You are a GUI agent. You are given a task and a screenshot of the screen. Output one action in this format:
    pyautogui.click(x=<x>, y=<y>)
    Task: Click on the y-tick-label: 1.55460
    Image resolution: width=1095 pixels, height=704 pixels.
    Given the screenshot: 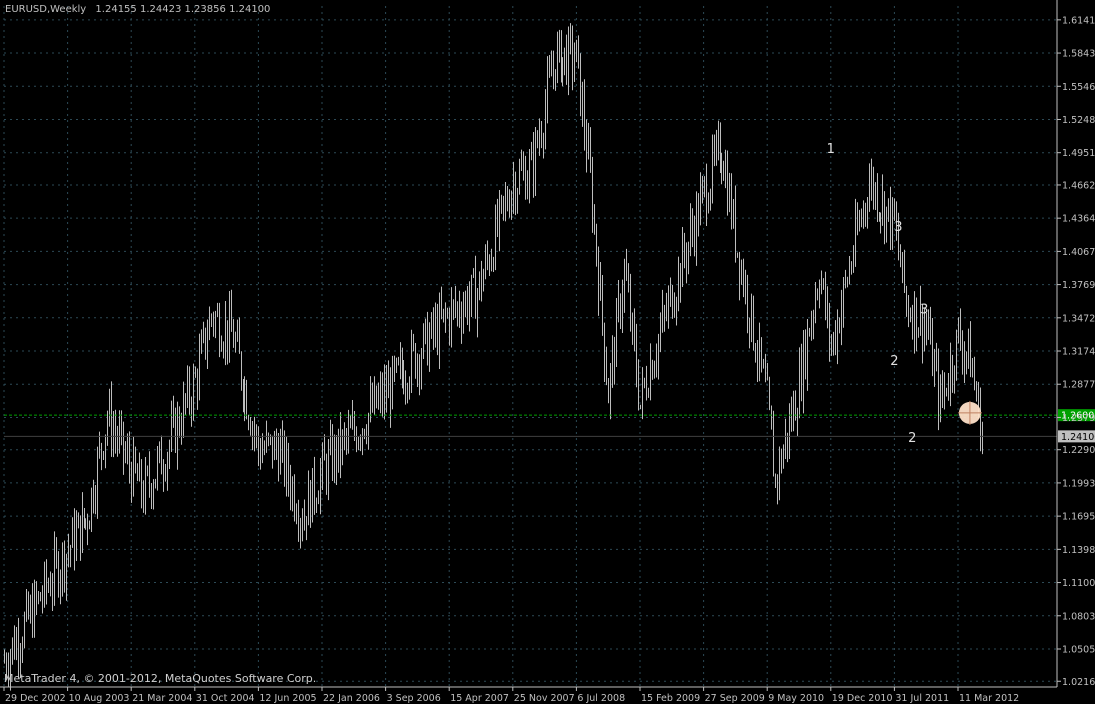 What is the action you would take?
    pyautogui.click(x=1078, y=87)
    